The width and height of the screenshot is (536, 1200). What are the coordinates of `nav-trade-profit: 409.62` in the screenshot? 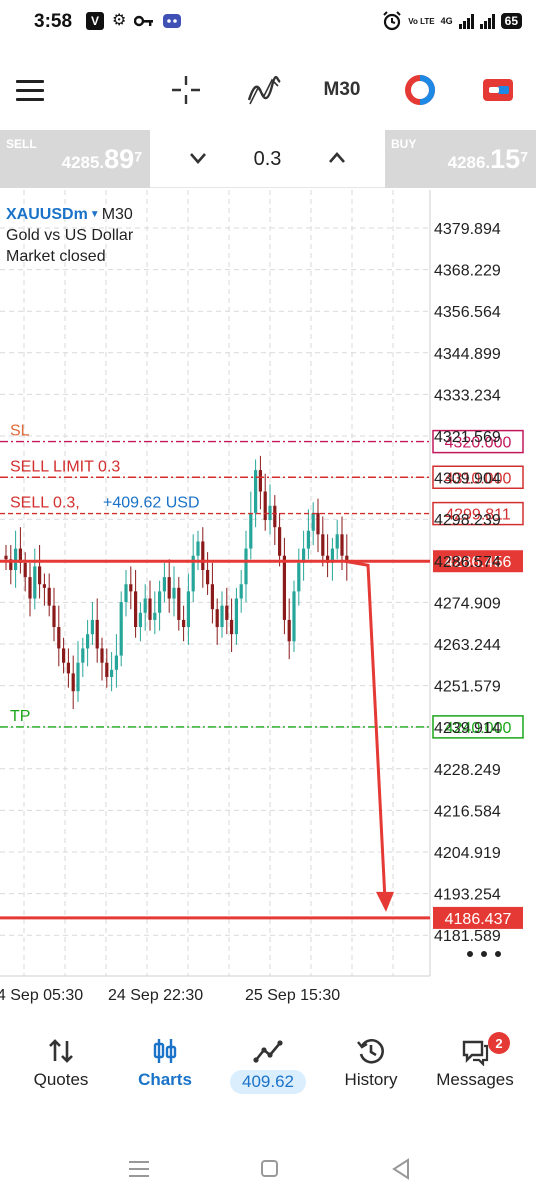 It's located at (268, 1082).